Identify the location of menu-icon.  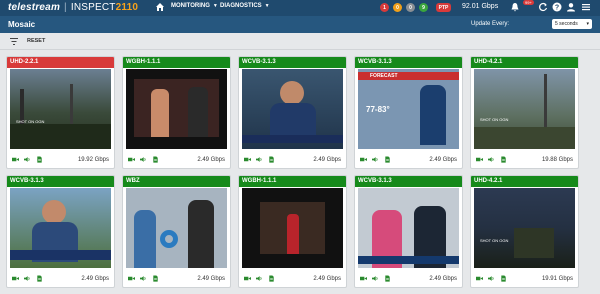
(586, 7).